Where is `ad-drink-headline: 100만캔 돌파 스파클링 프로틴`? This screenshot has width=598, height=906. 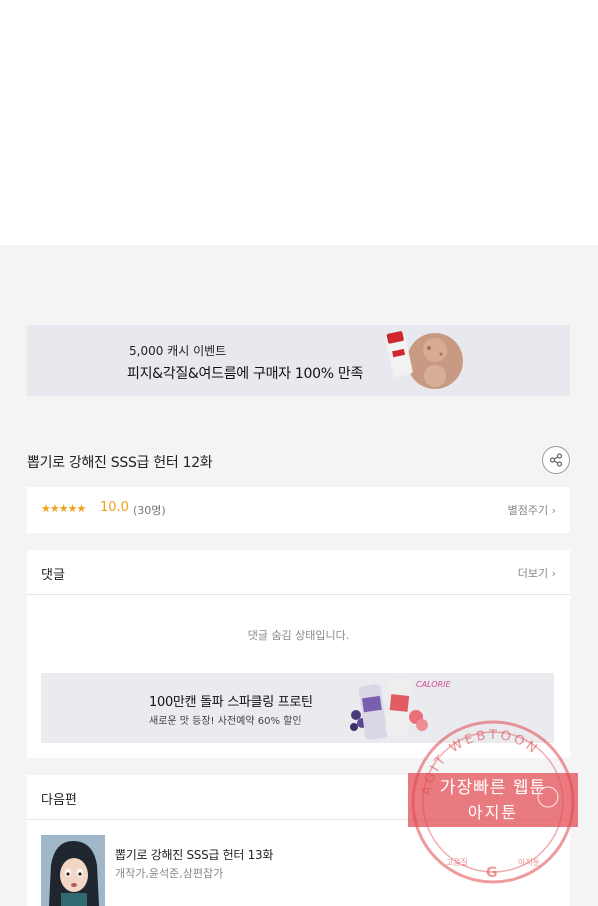 ad-drink-headline: 100만캔 돌파 스파클링 프로틴 is located at coordinates (231, 702).